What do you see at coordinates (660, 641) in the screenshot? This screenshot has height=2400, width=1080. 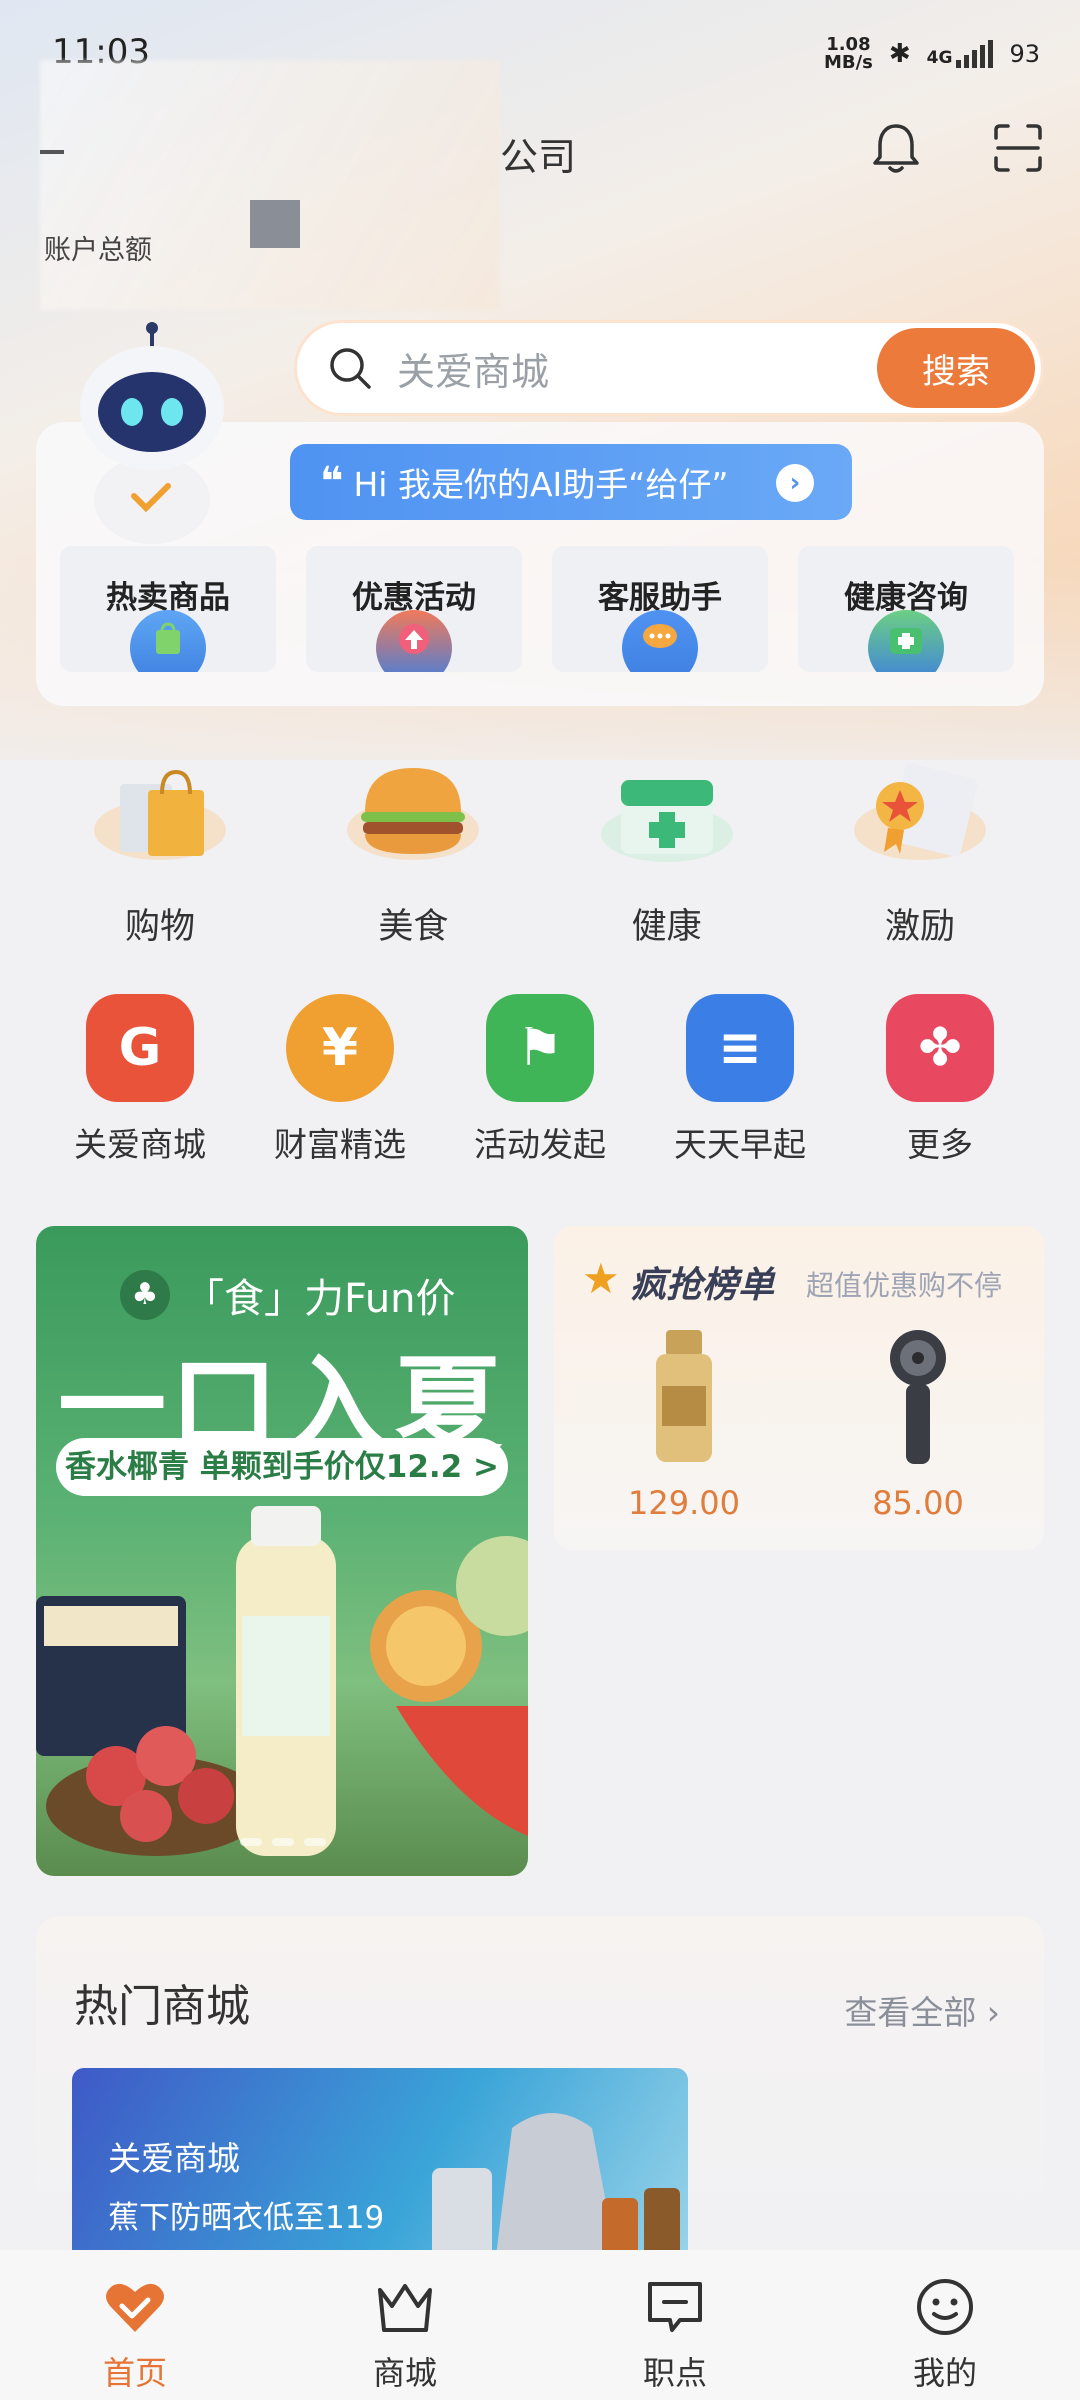 I see `chat-bubble-icon` at bounding box center [660, 641].